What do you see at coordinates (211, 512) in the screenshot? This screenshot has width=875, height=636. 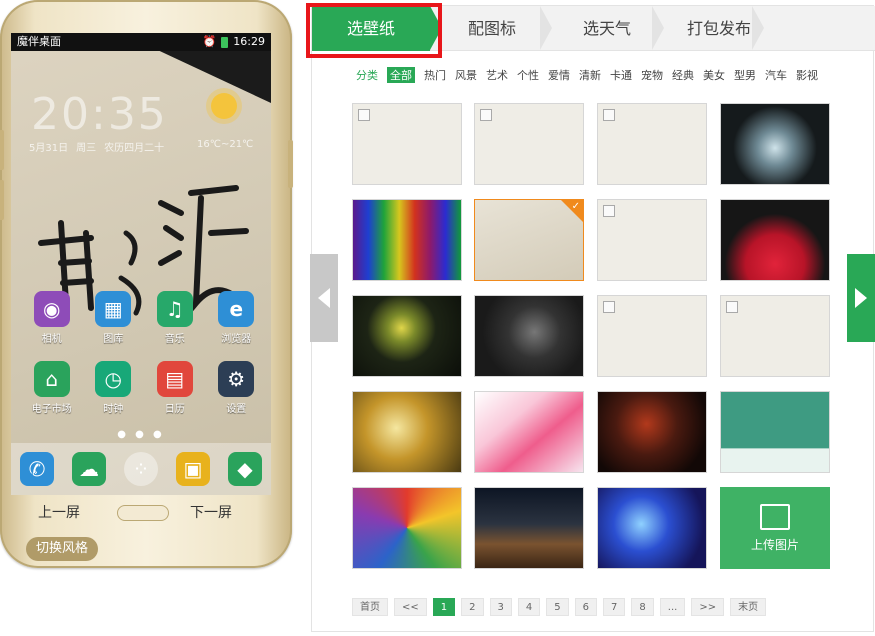 I see `next-screen-button: 下一屏` at bounding box center [211, 512].